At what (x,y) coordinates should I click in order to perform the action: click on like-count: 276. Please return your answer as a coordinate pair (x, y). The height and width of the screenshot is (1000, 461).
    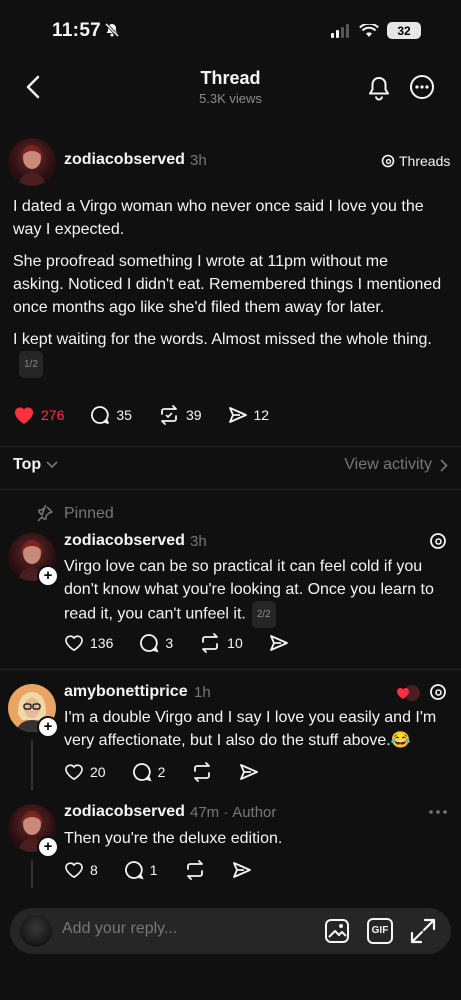
    Looking at the image, I should click on (53, 415).